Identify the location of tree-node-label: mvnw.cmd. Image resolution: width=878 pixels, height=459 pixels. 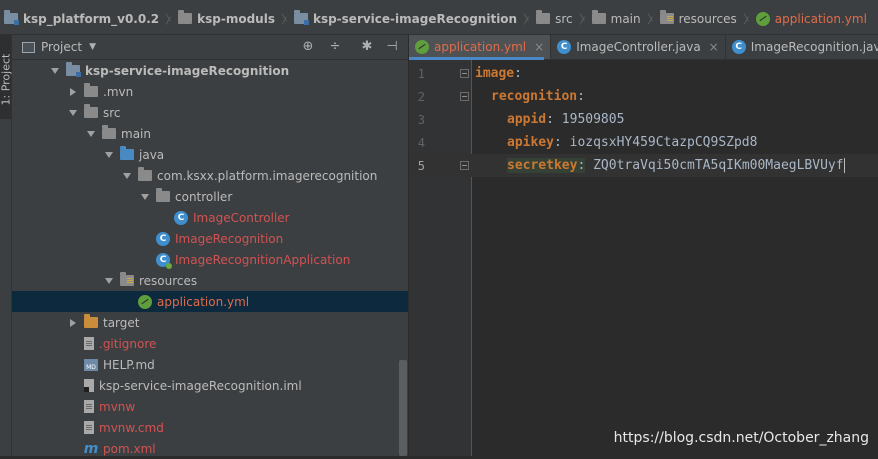
(131, 427).